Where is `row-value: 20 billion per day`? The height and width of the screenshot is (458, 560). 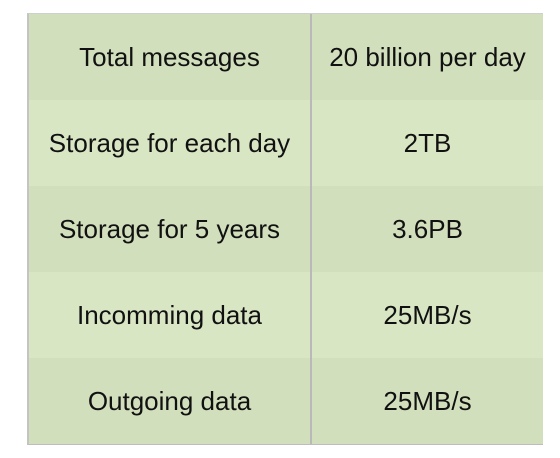
row-value: 20 billion per day is located at coordinates (427, 56).